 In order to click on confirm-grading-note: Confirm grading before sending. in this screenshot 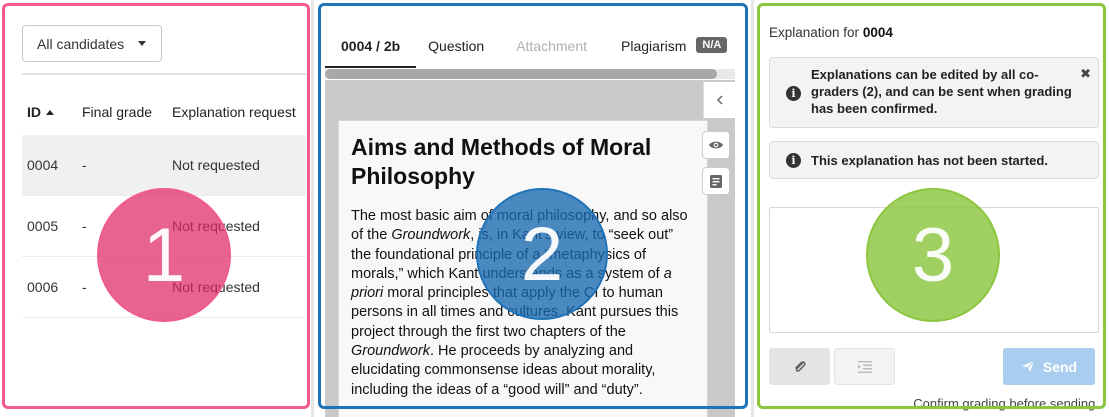, I will do `click(1006, 403)`.